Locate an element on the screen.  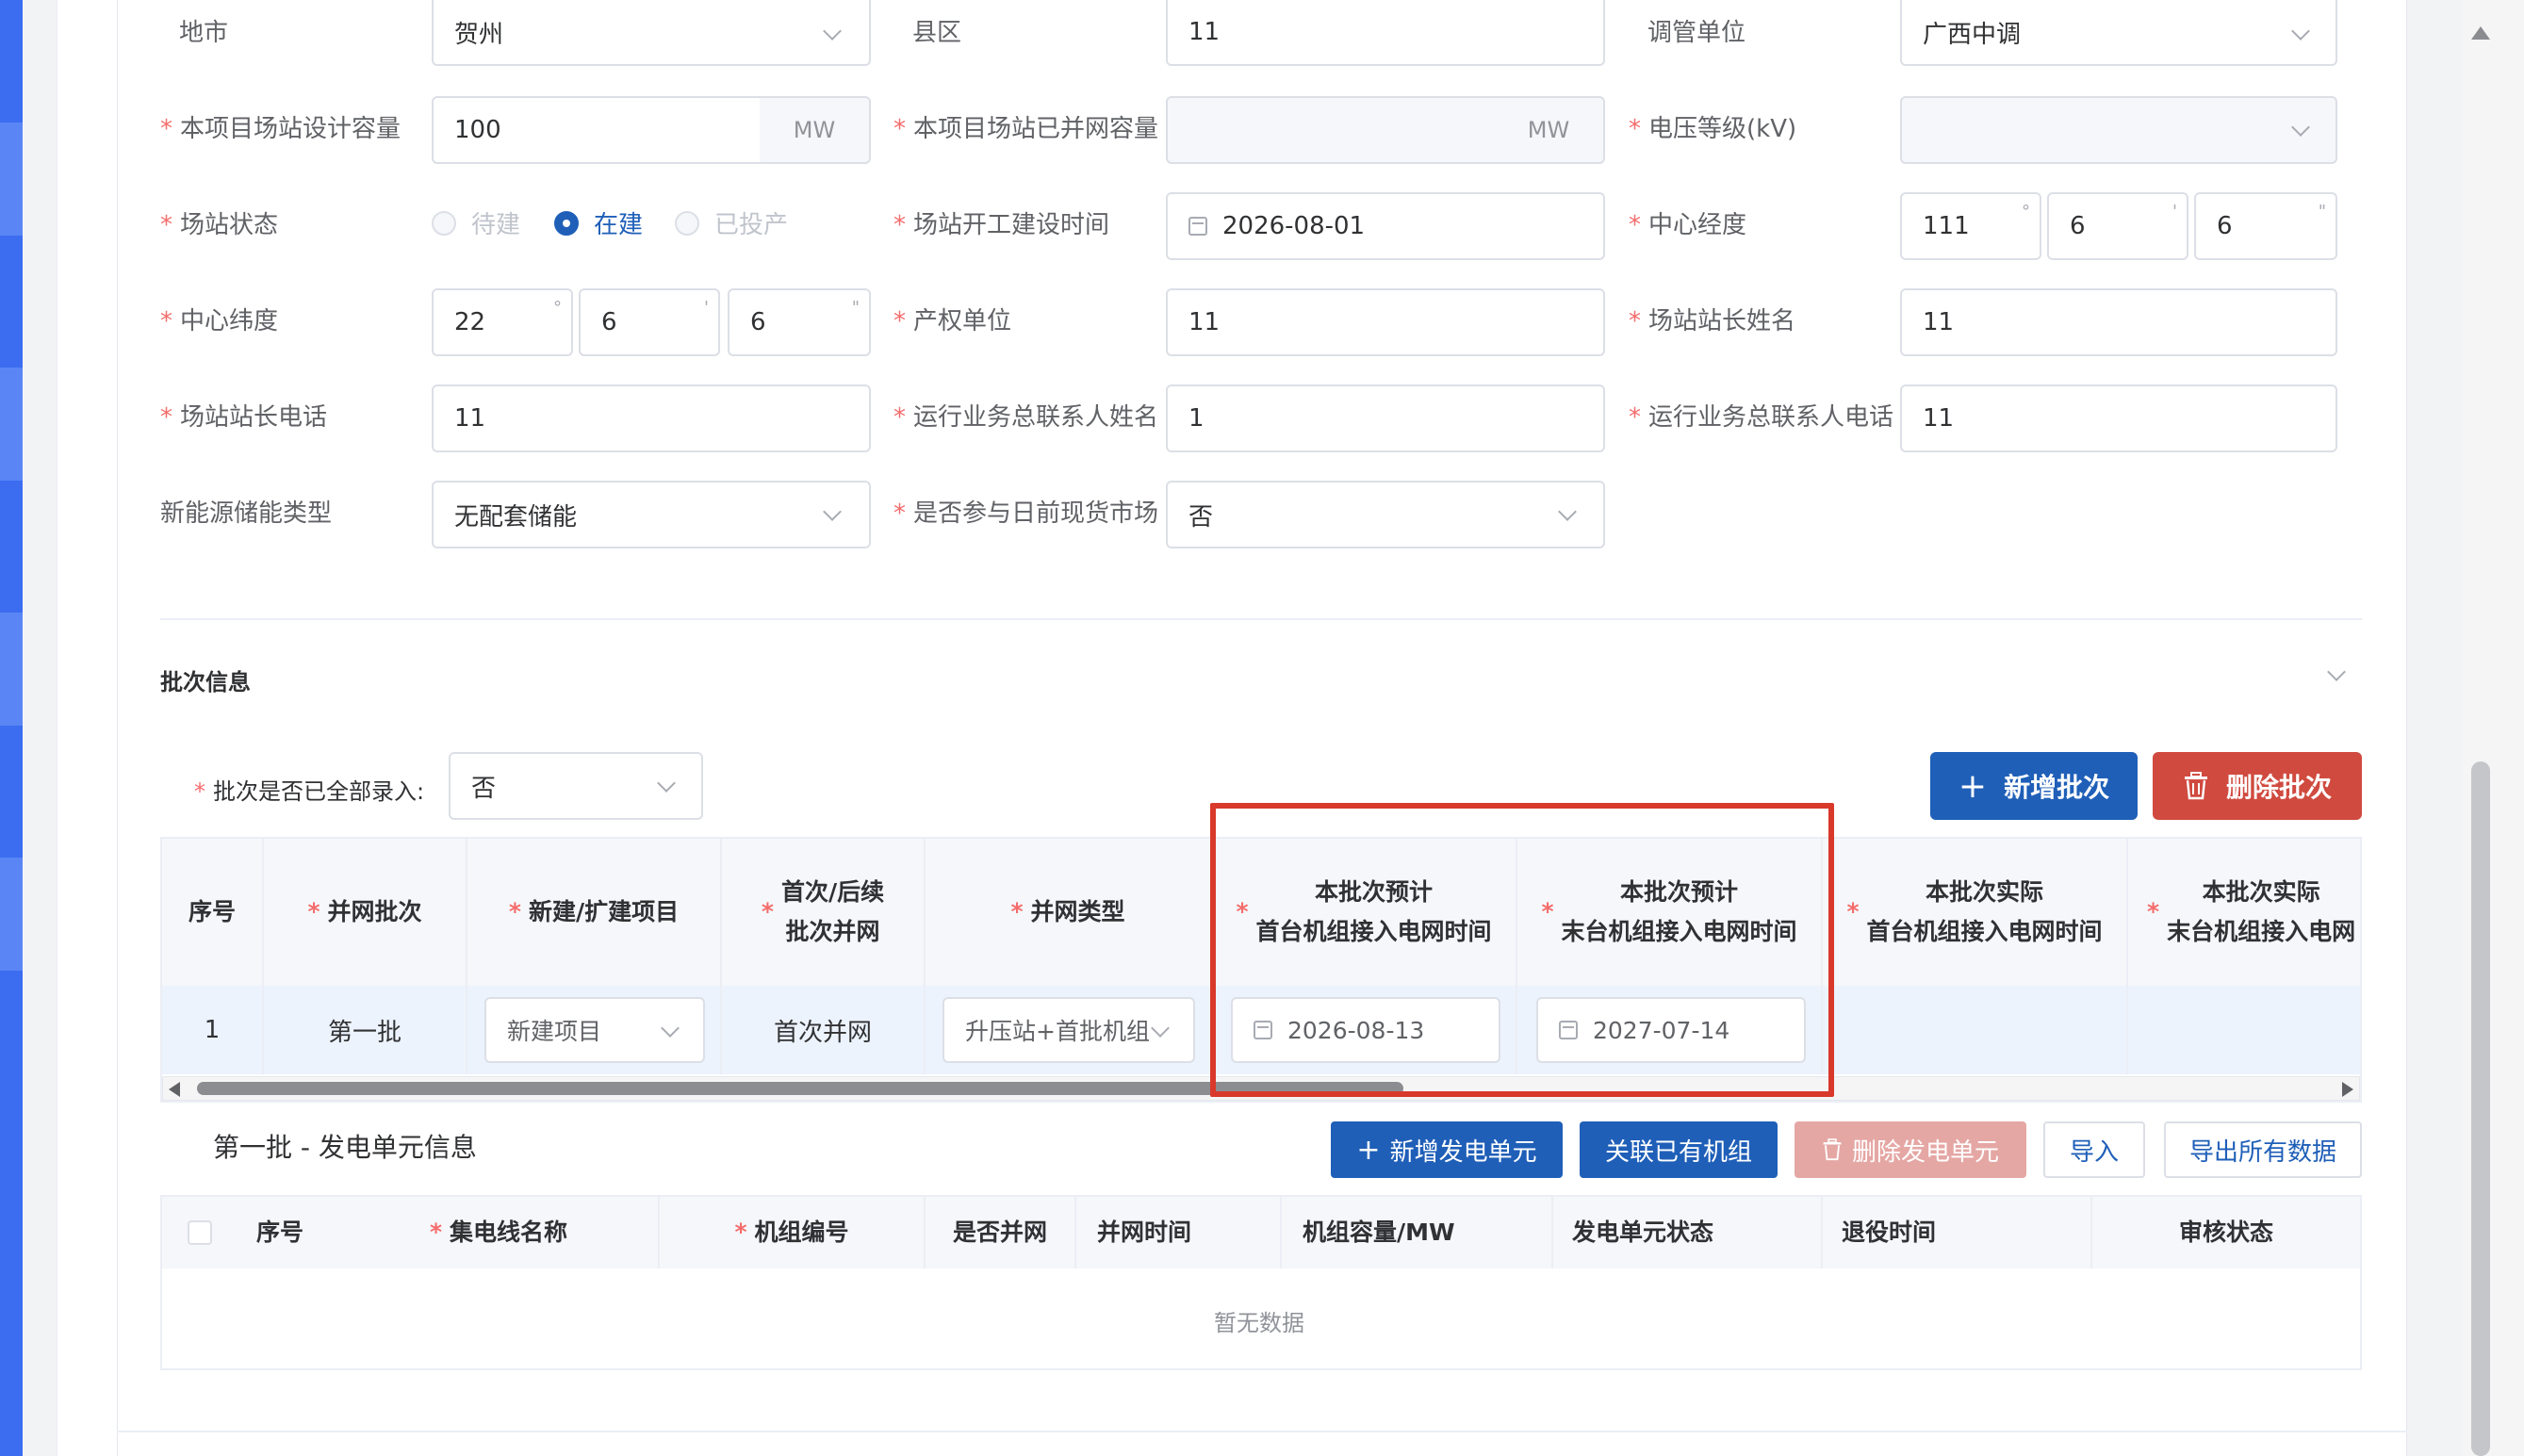
export-all-button: 导出所有数据 is located at coordinates (2263, 1149).